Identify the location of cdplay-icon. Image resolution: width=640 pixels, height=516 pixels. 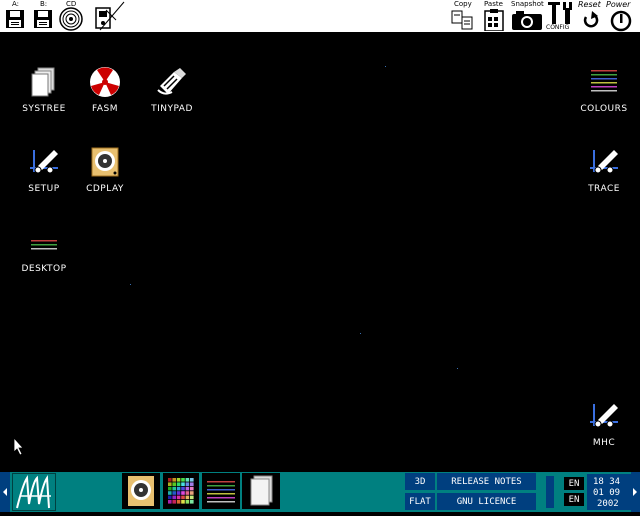
(105, 162).